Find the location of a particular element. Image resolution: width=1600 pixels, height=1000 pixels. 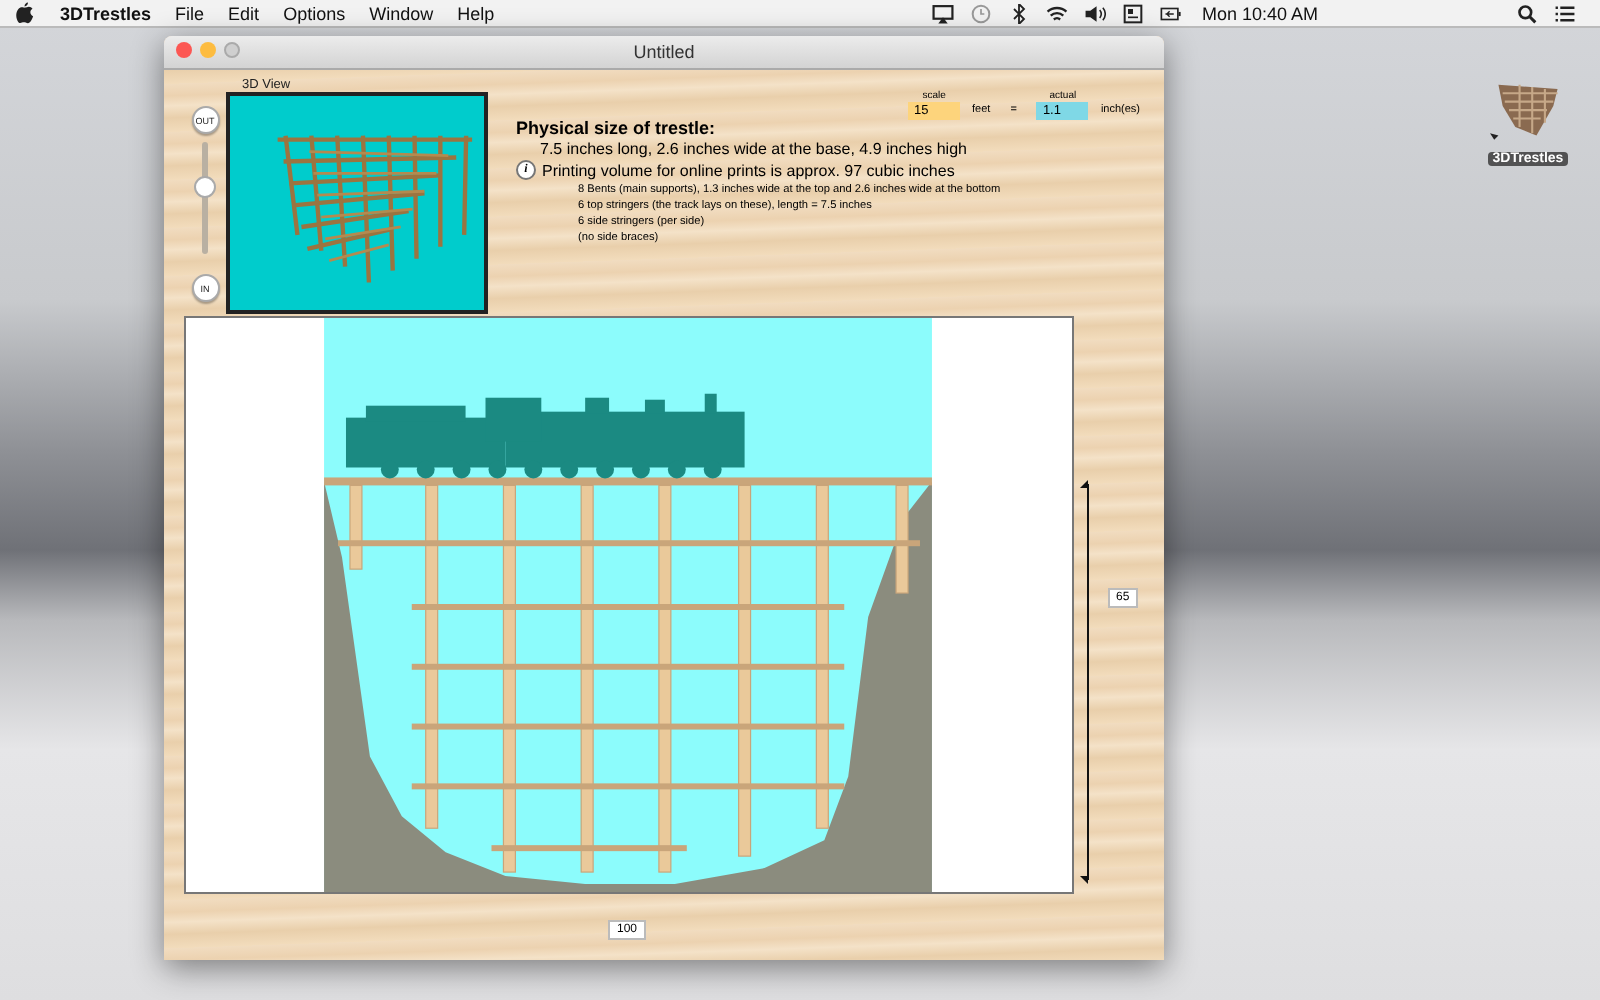

clock-icon is located at coordinates (980, 13).